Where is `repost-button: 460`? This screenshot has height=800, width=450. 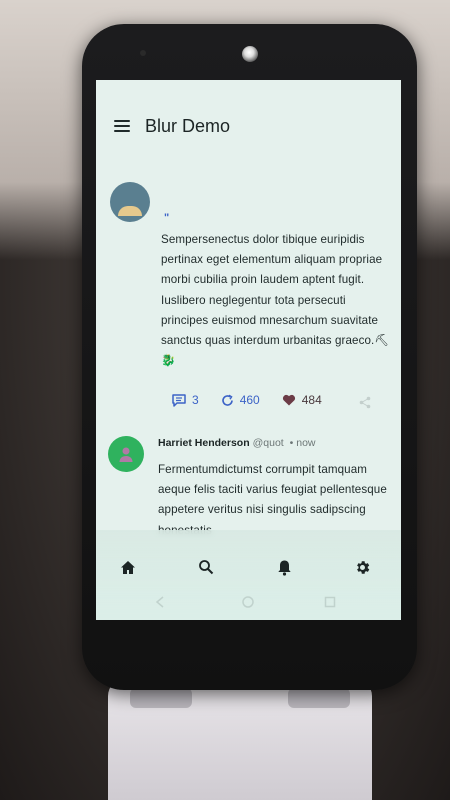
repost-button: 460 is located at coordinates (240, 400).